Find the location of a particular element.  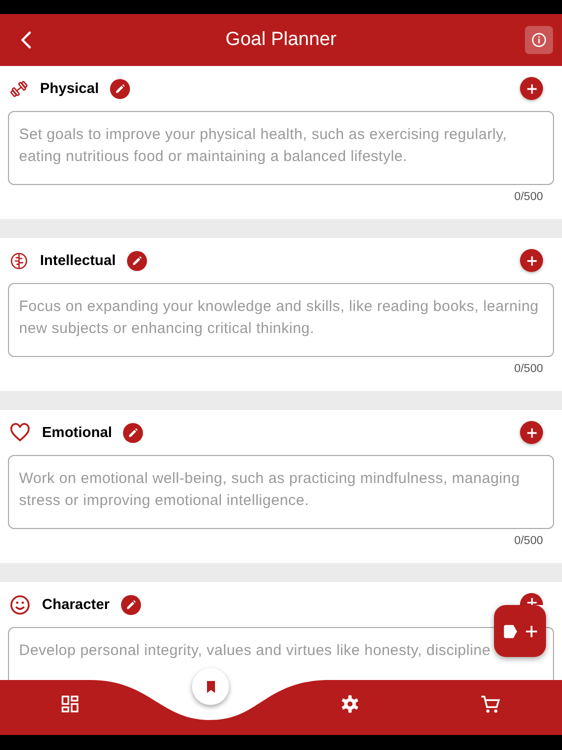

heart-icon is located at coordinates (20, 433).